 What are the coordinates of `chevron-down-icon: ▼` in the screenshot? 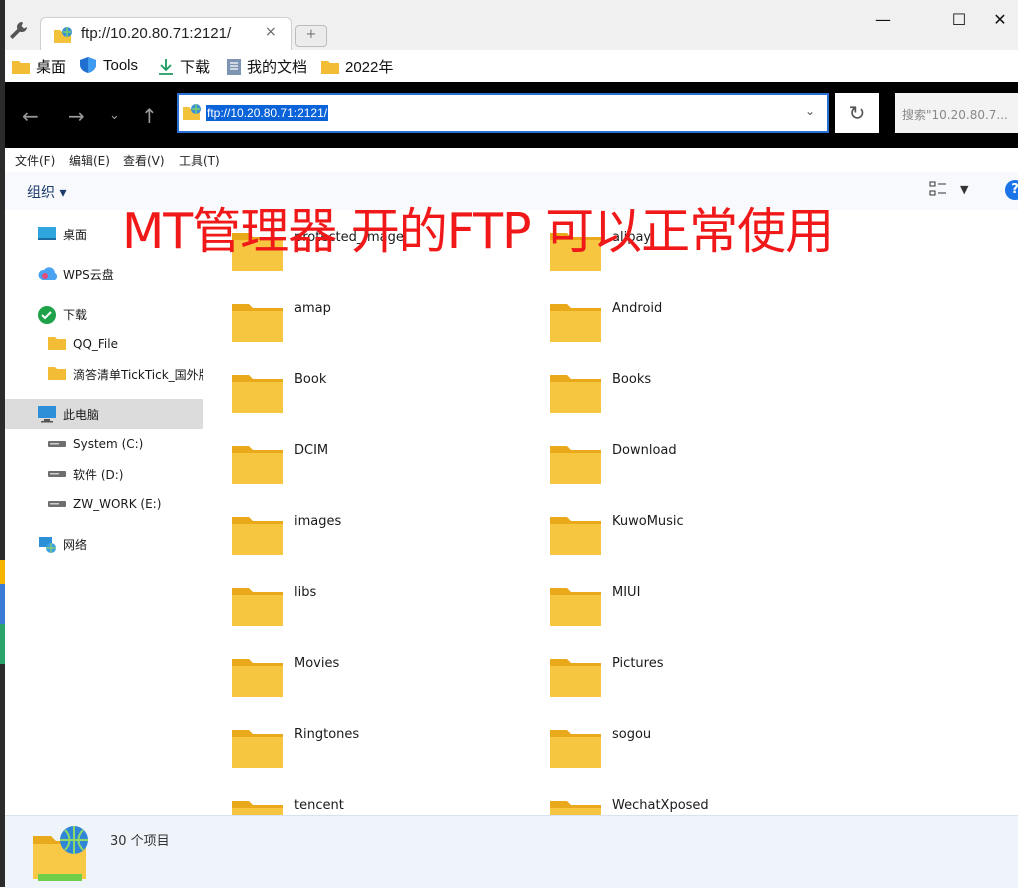 It's located at (964, 189).